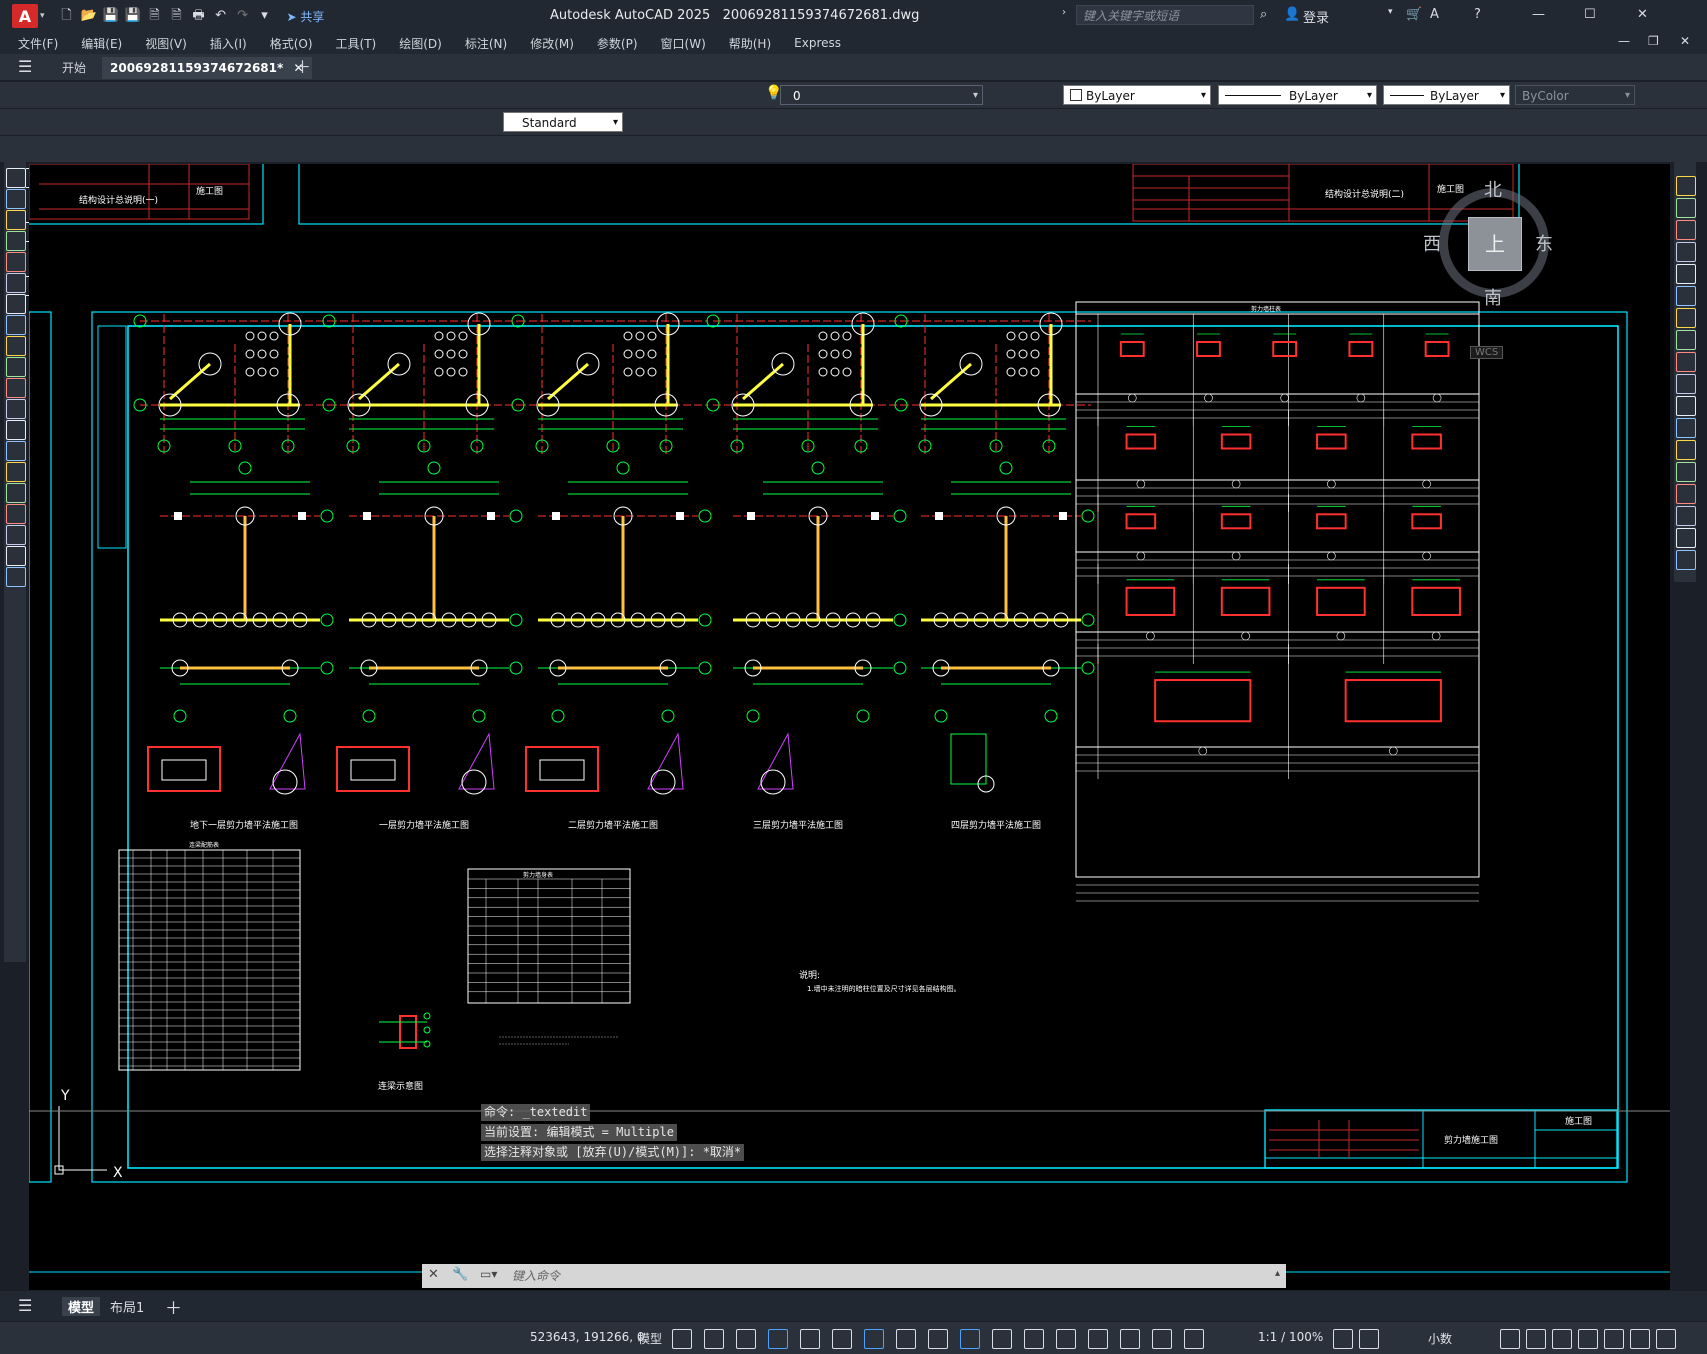 Image resolution: width=1707 pixels, height=1354 pixels. What do you see at coordinates (1066, 1339) in the screenshot?
I see `dynamic-ucs-icon` at bounding box center [1066, 1339].